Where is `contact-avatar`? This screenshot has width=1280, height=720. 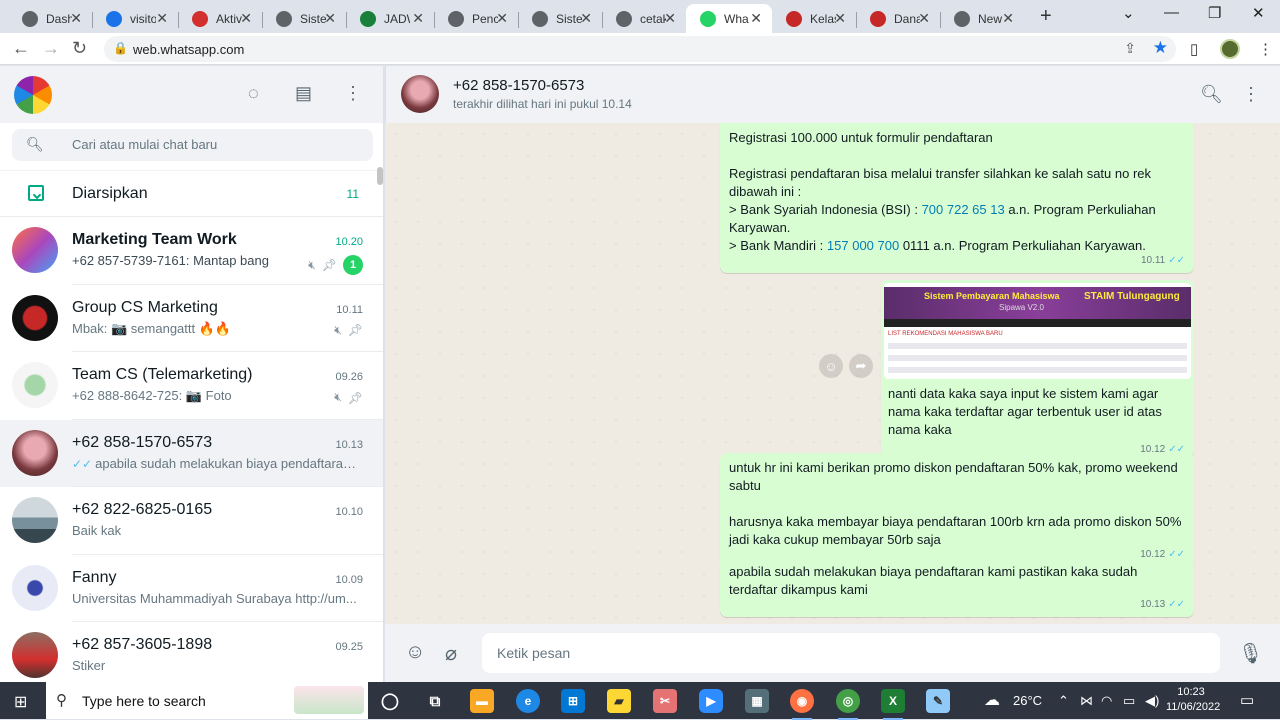 contact-avatar is located at coordinates (420, 94).